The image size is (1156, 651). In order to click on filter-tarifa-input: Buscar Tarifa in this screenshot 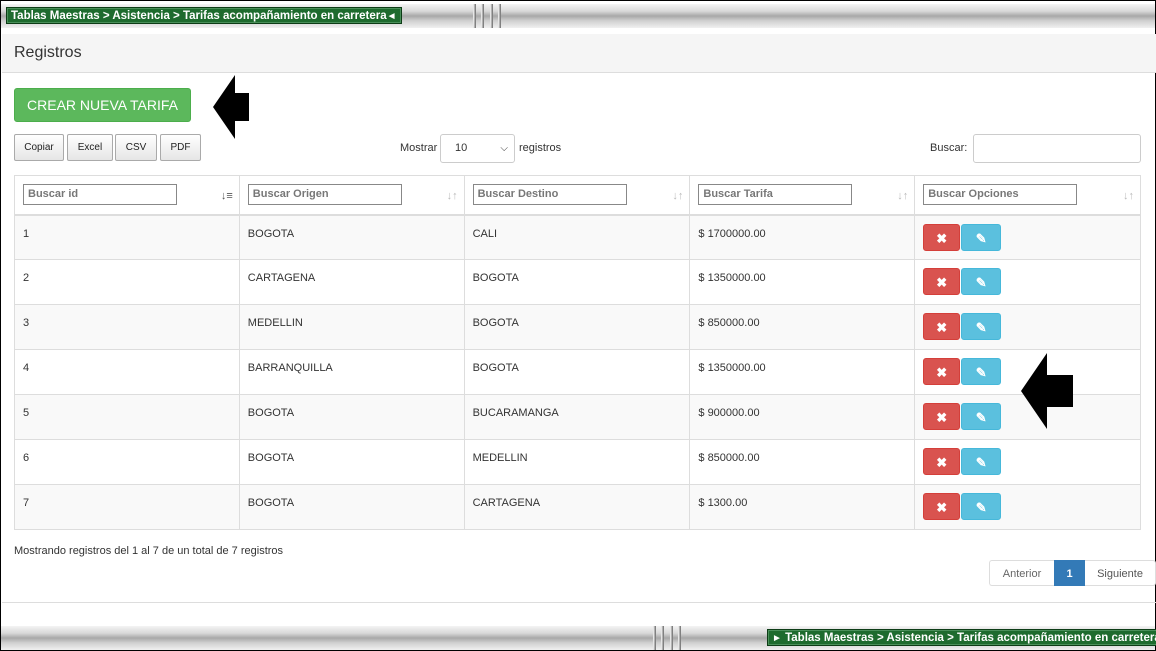, I will do `click(775, 194)`.